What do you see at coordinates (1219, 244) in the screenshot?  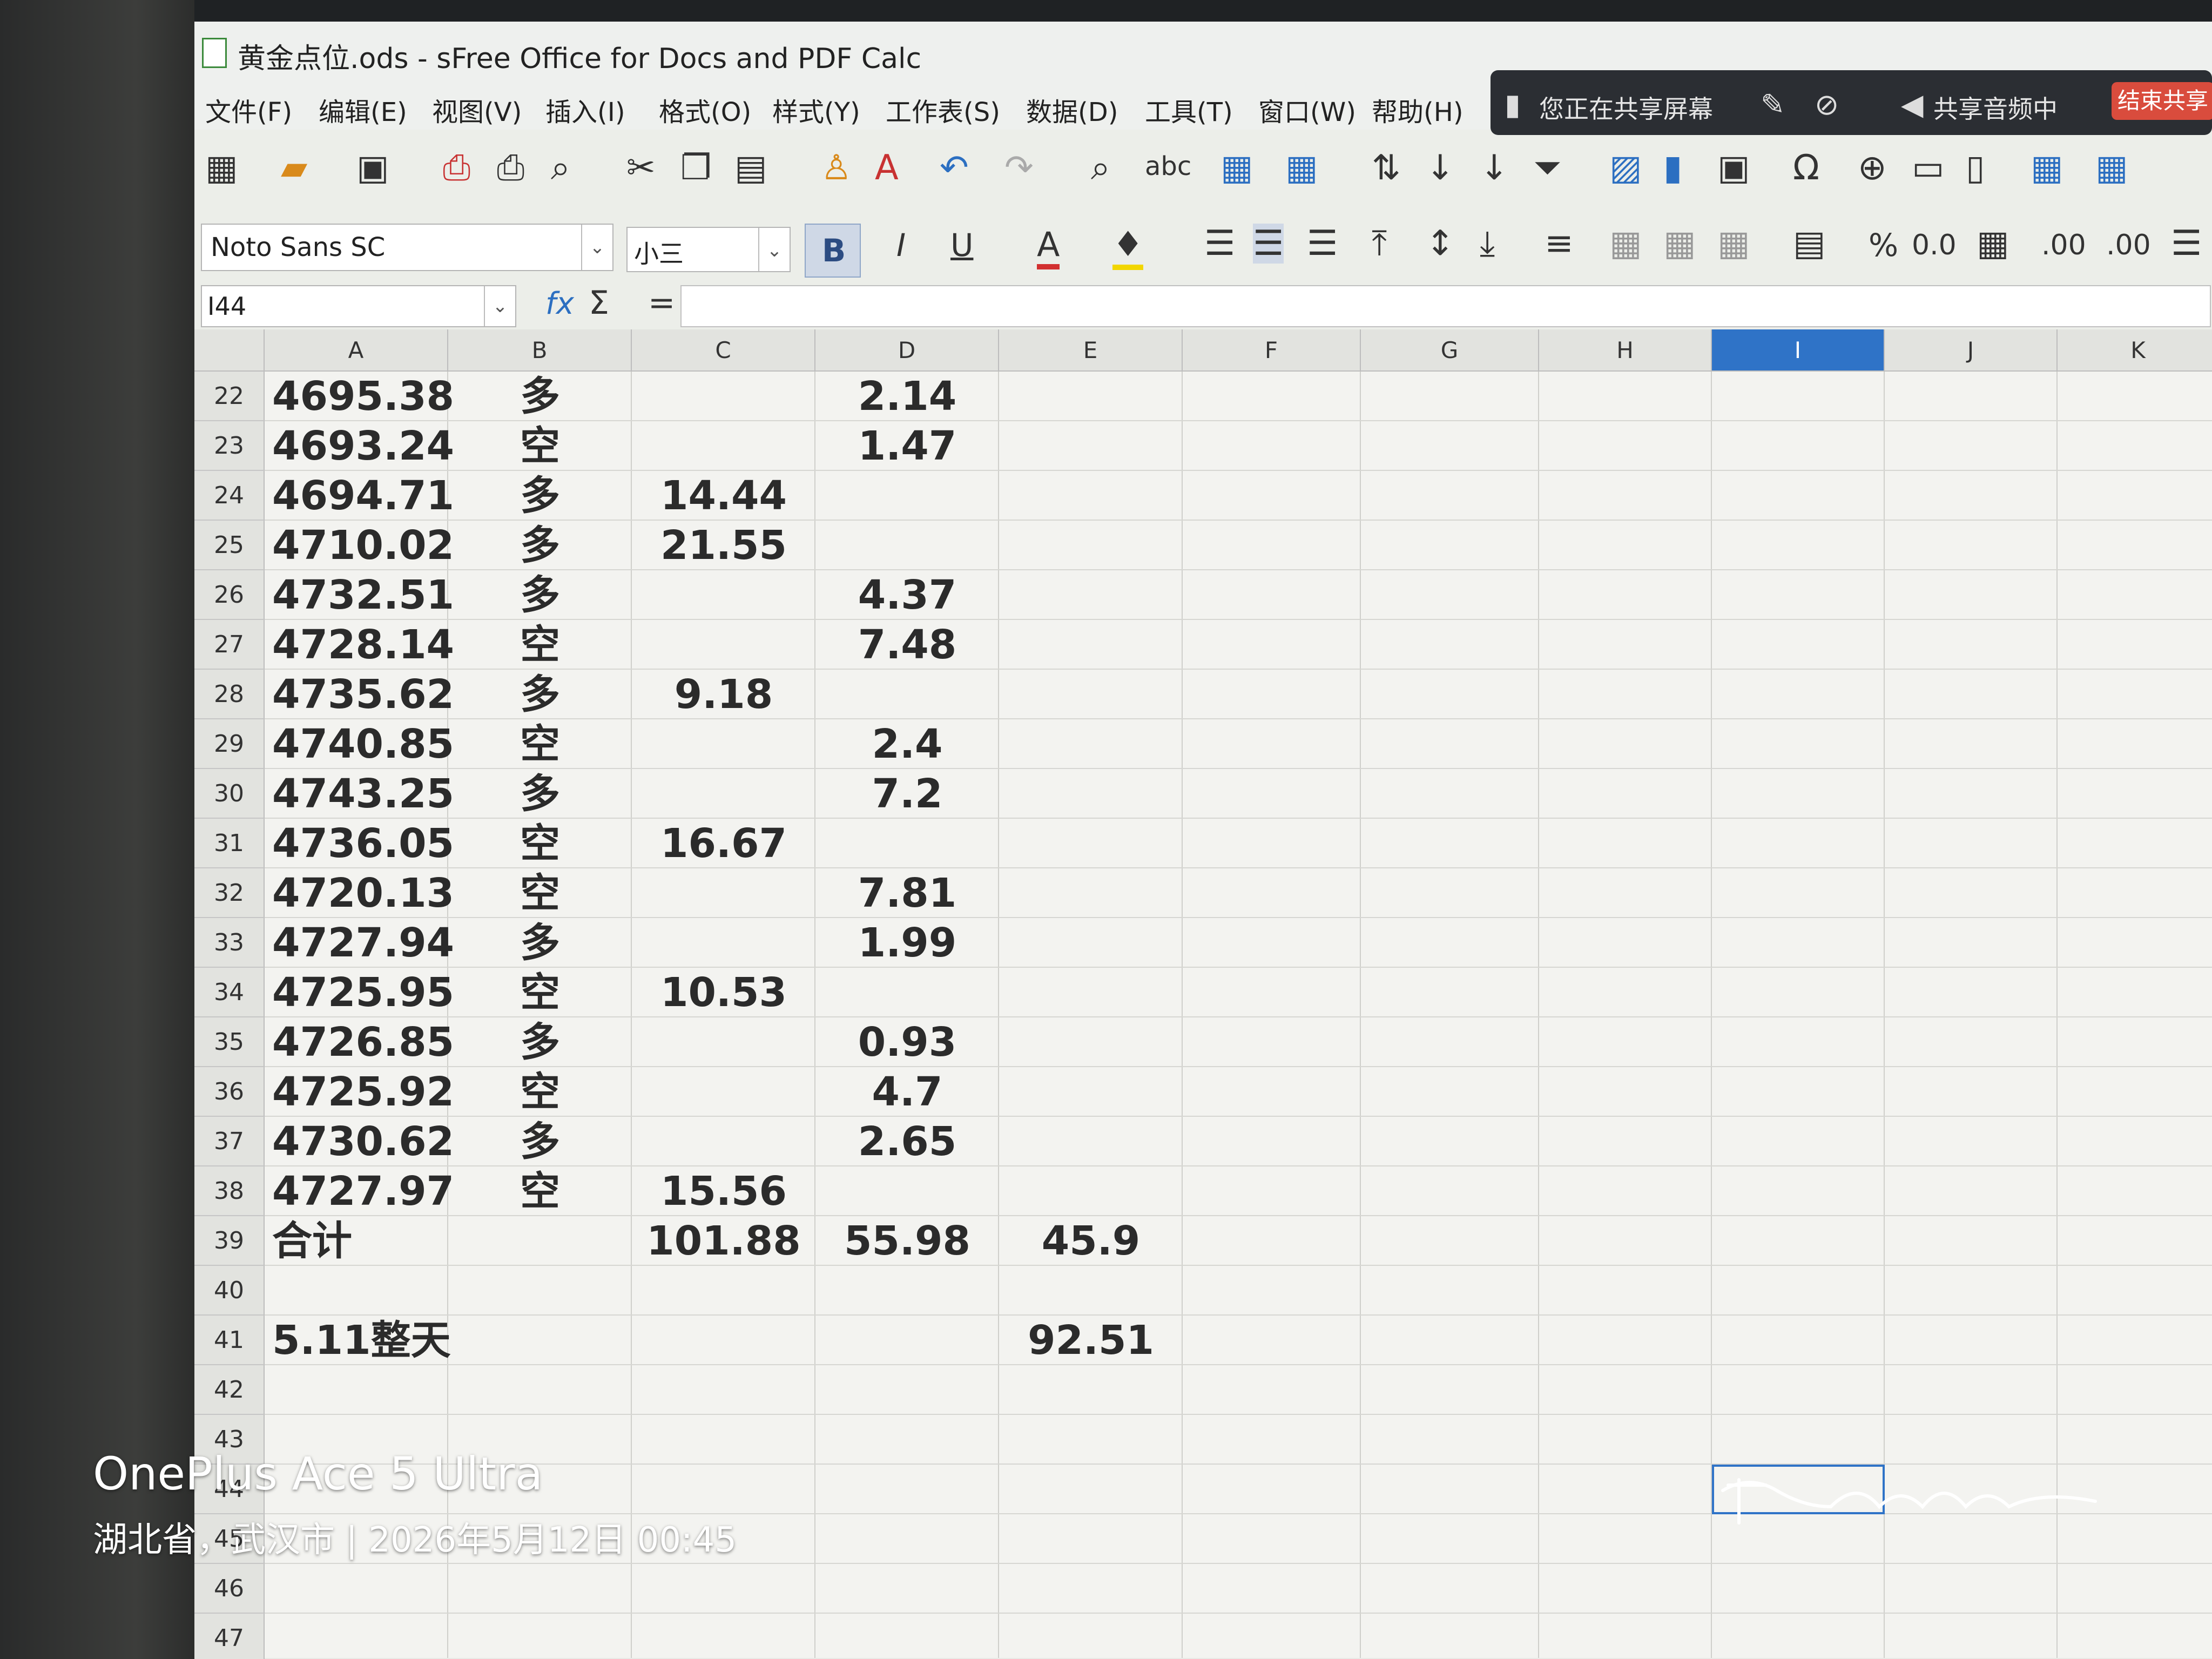 I see `align-left-icon: ☰` at bounding box center [1219, 244].